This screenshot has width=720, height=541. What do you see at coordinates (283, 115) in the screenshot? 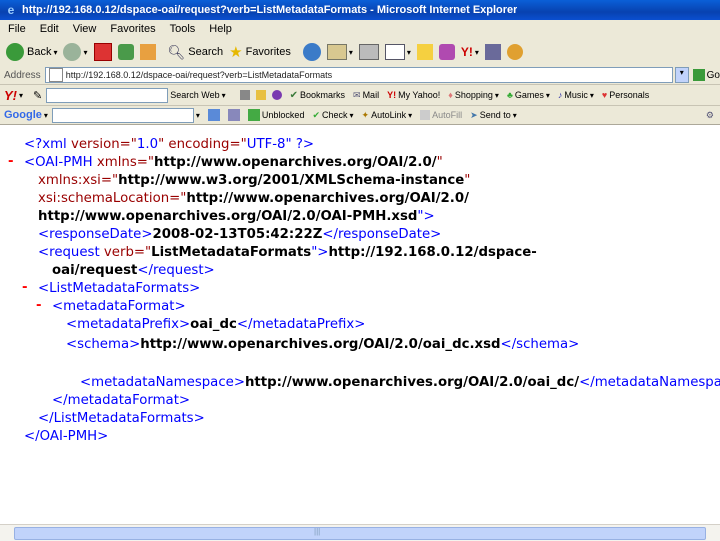
I see `blocked-label: Unblocked` at bounding box center [283, 115].